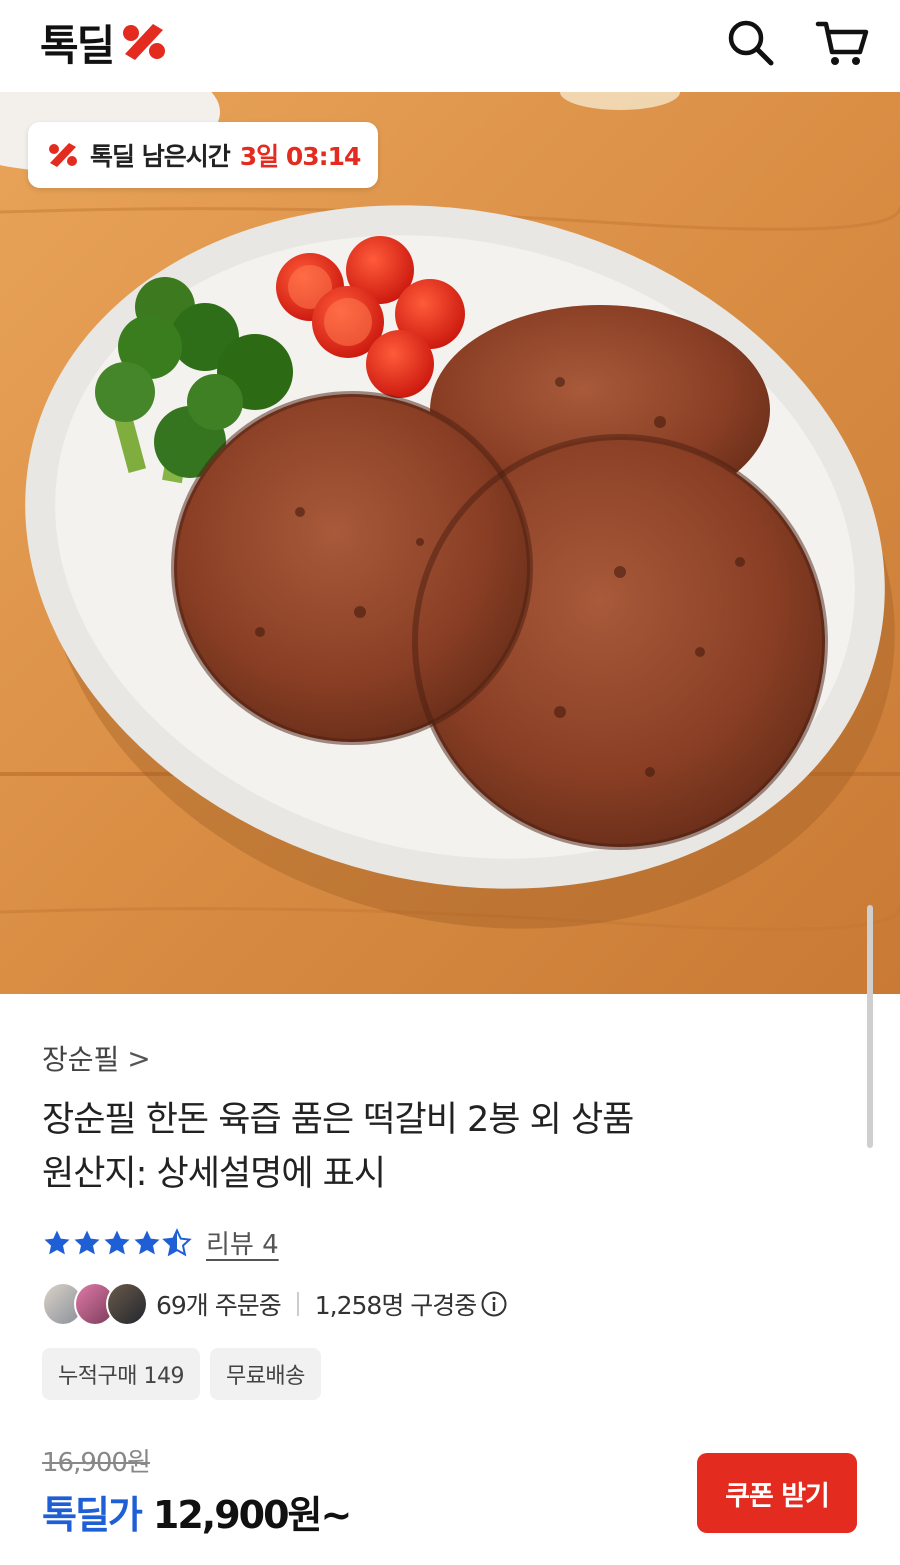 This screenshot has height=1565, width=900. Describe the element at coordinates (396, 1305) in the screenshot. I see `viewer-count: 1,258명 구경중` at that location.